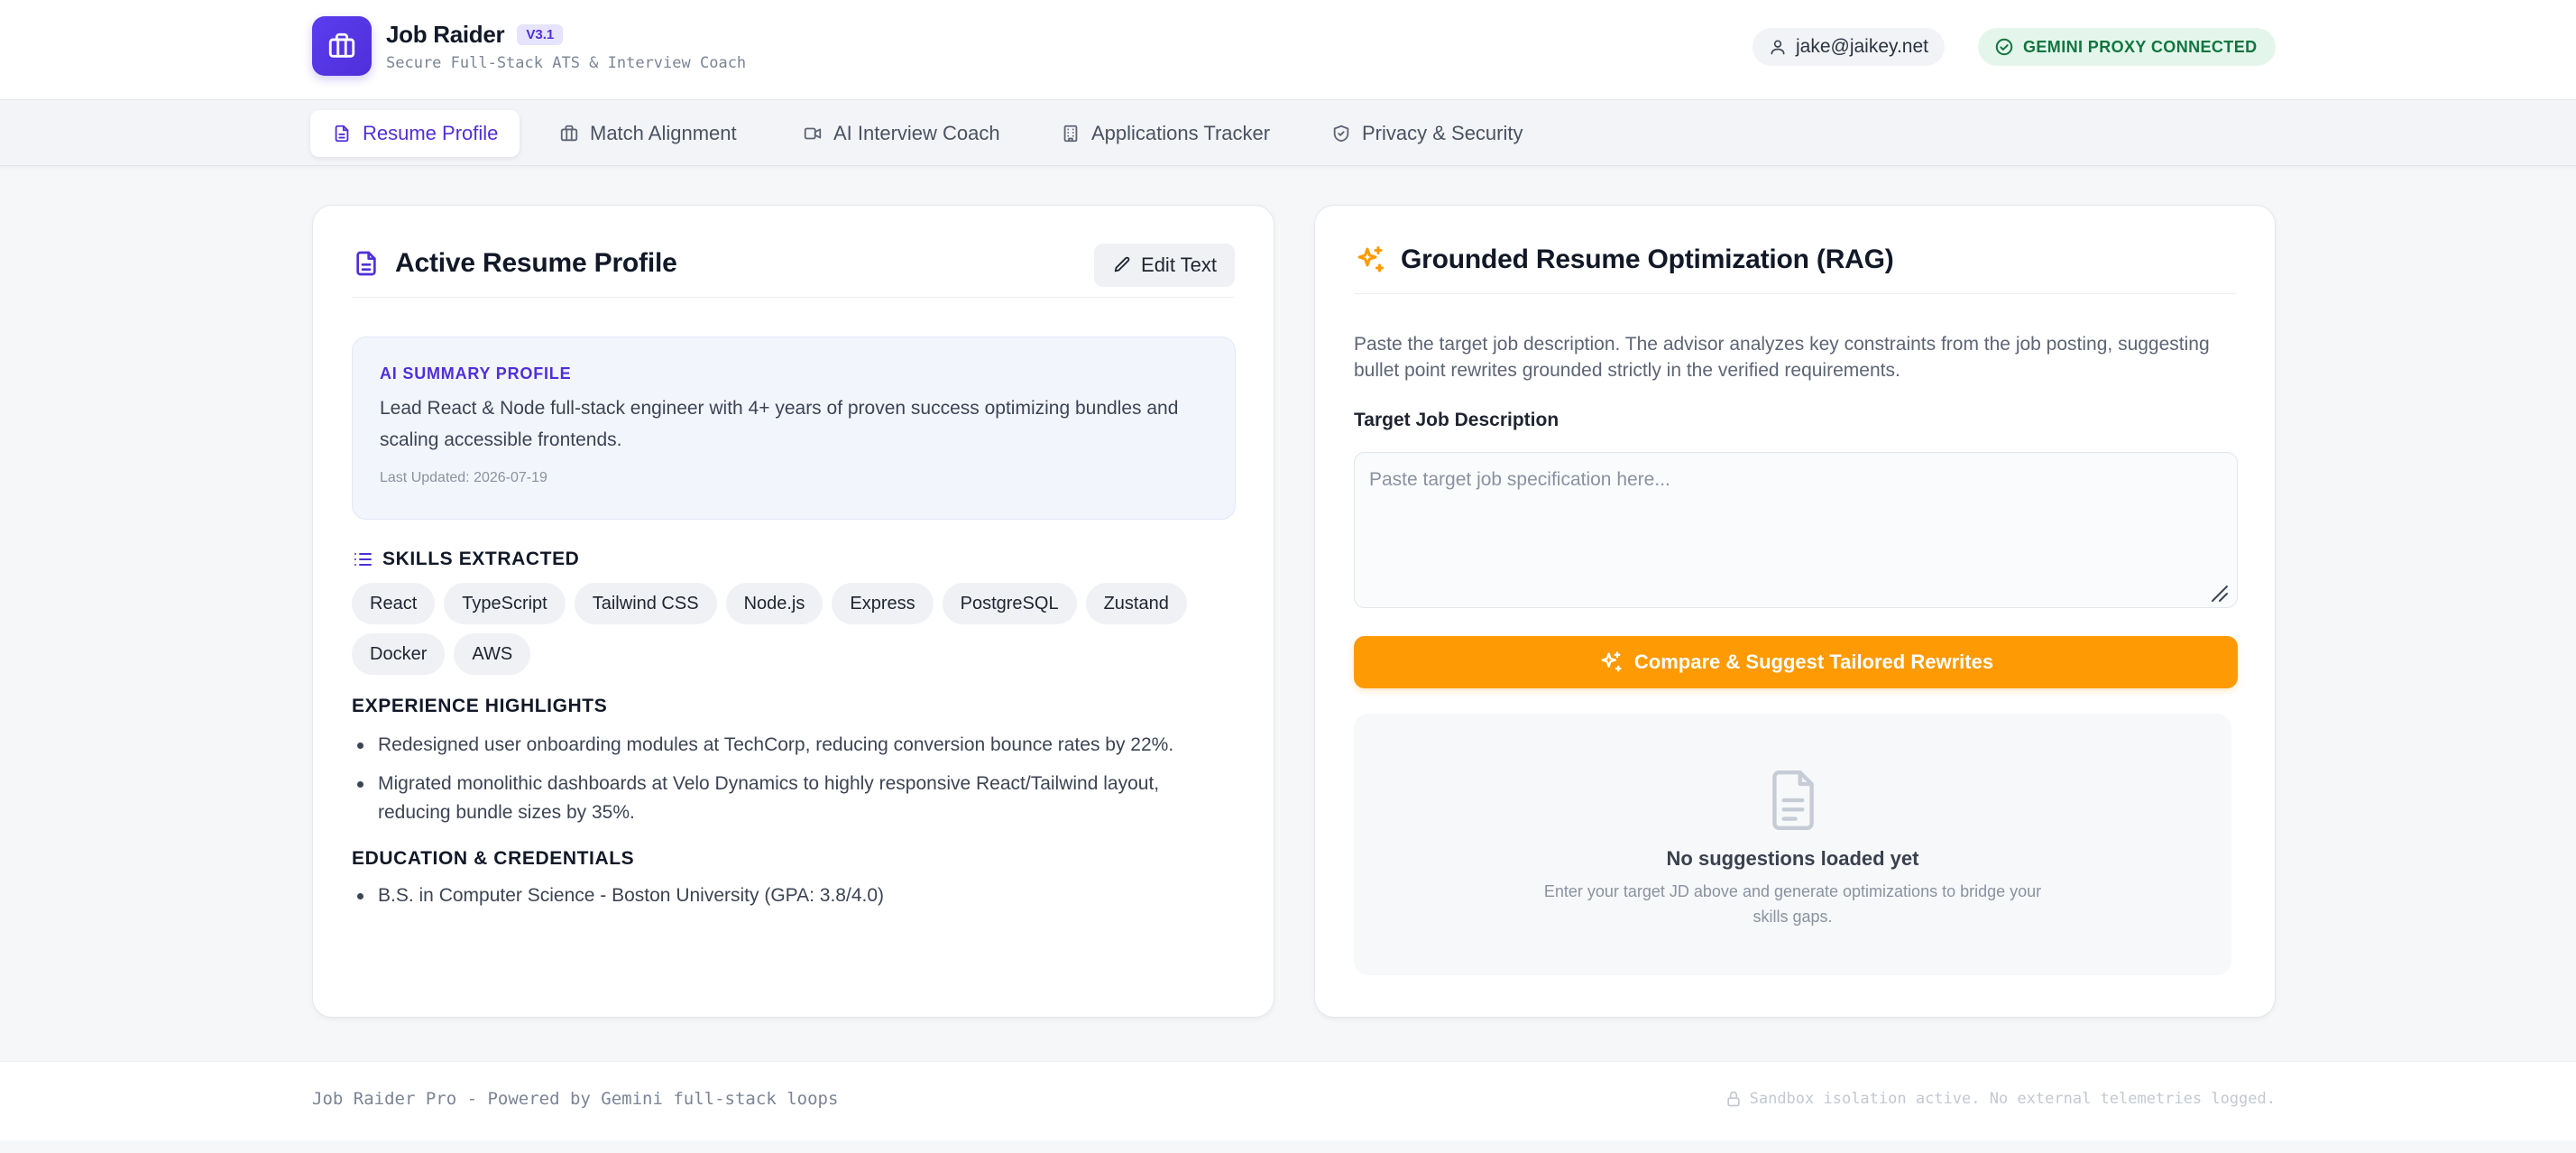 This screenshot has width=2576, height=1153. Describe the element at coordinates (399, 654) in the screenshot. I see `skill-chip: Docker` at that location.